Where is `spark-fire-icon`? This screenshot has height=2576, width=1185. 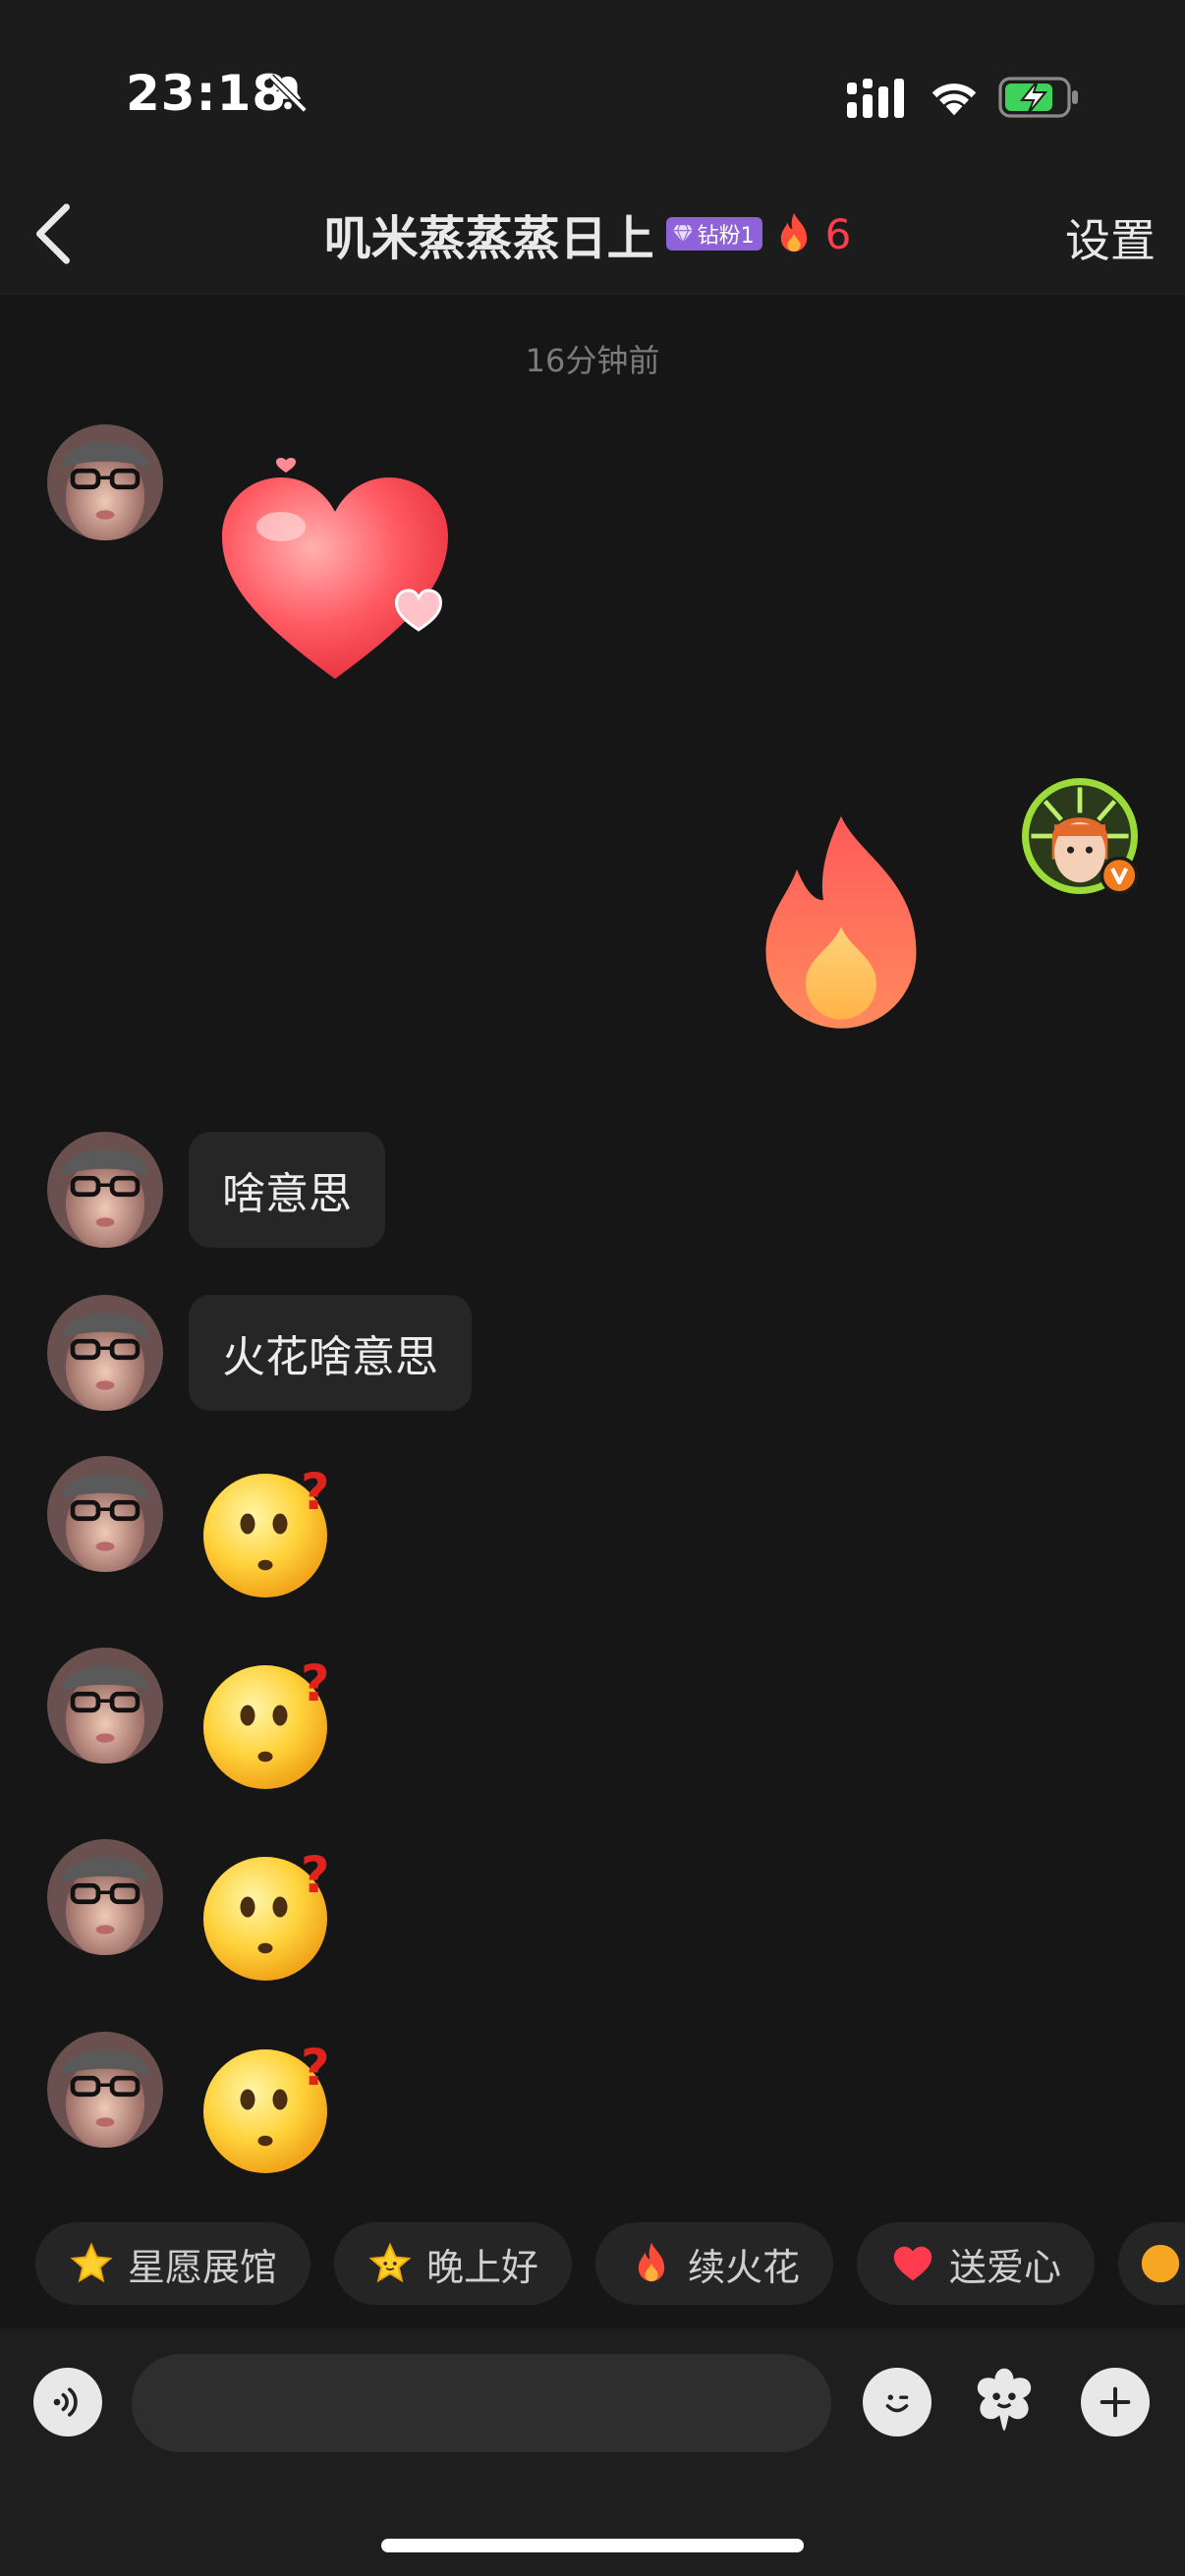 spark-fire-icon is located at coordinates (794, 232).